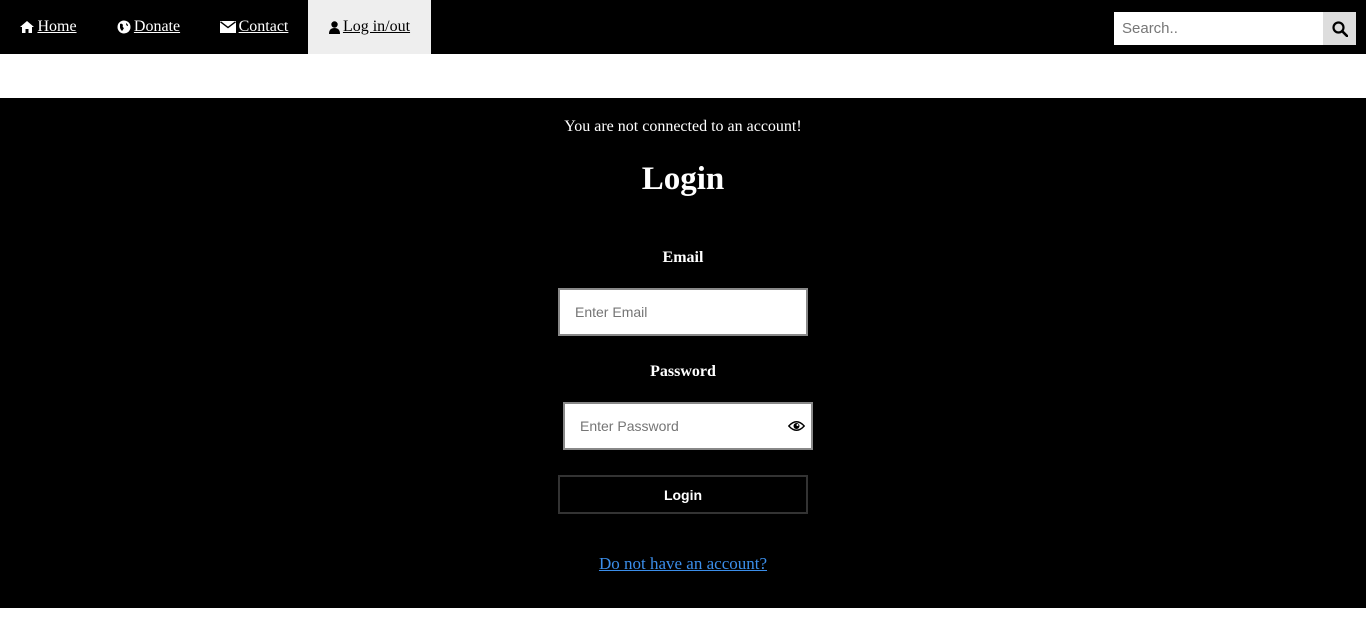 The height and width of the screenshot is (623, 1366). I want to click on nav-home-label: Home, so click(57, 26).